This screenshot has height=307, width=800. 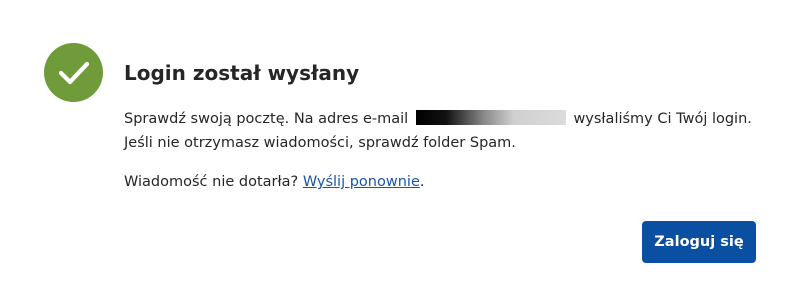 I want to click on resend-link: Wyślij ponownie, so click(x=361, y=182).